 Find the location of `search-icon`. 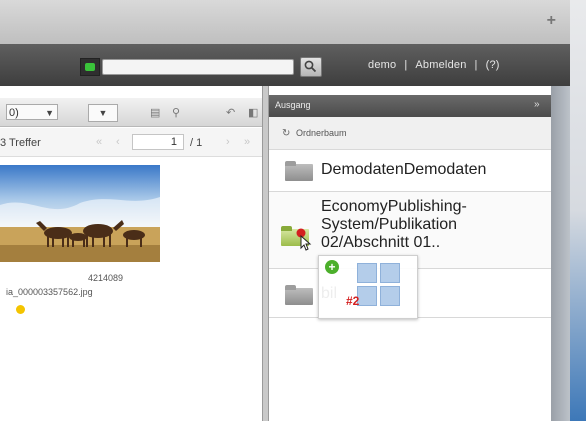

search-icon is located at coordinates (310, 66).